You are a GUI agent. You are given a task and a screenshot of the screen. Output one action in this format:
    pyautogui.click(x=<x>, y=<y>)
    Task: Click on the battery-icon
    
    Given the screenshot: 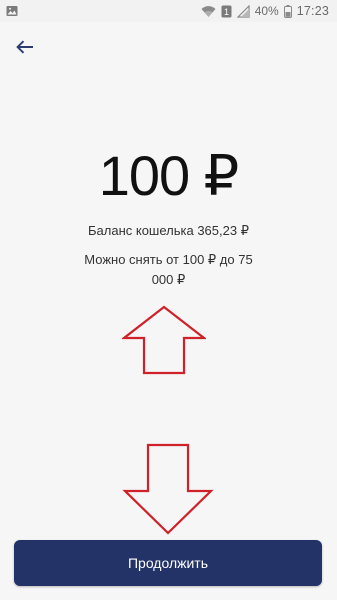 What is the action you would take?
    pyautogui.click(x=287, y=11)
    